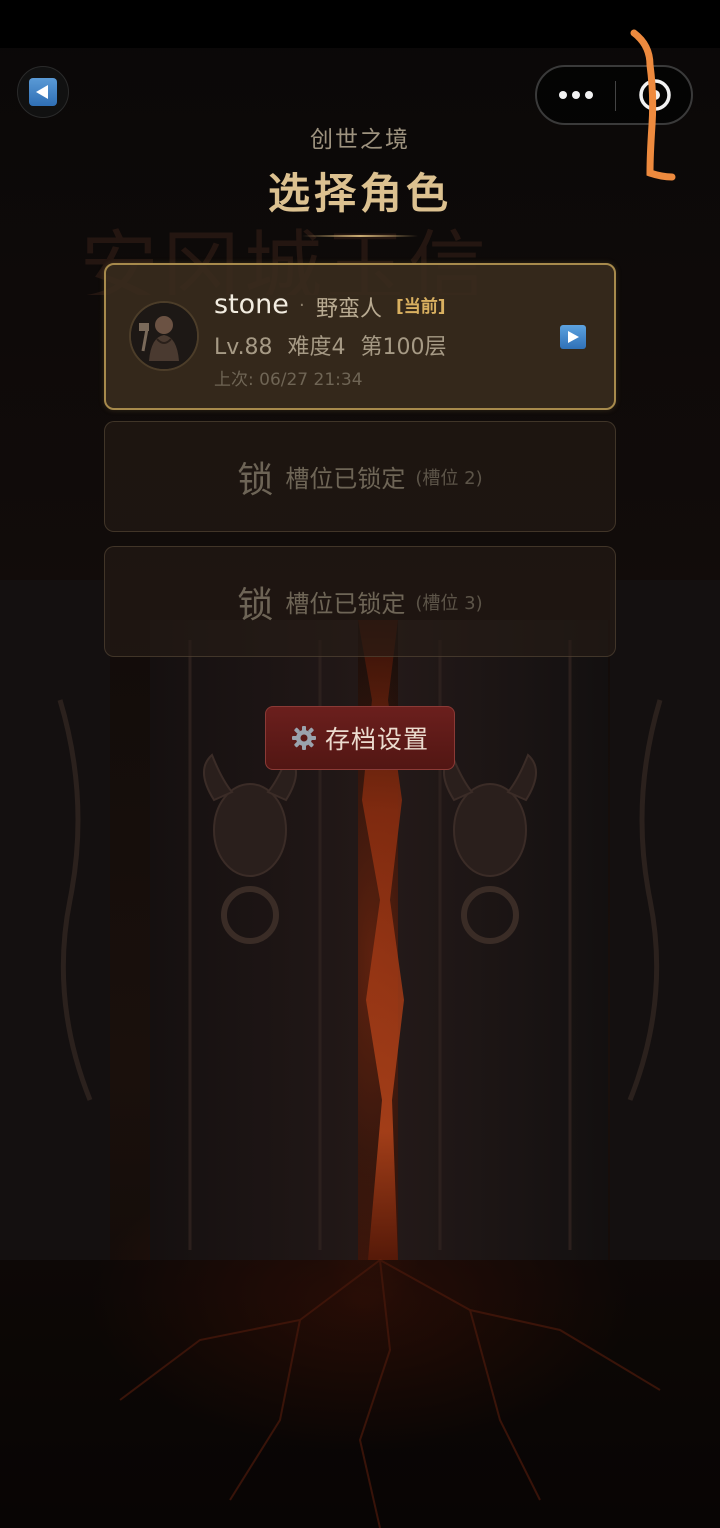 The image size is (720, 1528). Describe the element at coordinates (376, 739) in the screenshot. I see `archive-settings-label: 存档设置` at that location.